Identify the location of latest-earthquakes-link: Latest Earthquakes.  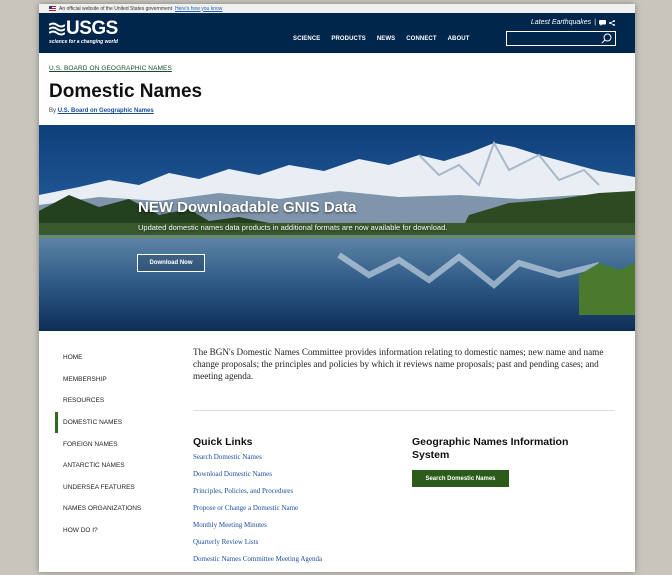
(561, 22).